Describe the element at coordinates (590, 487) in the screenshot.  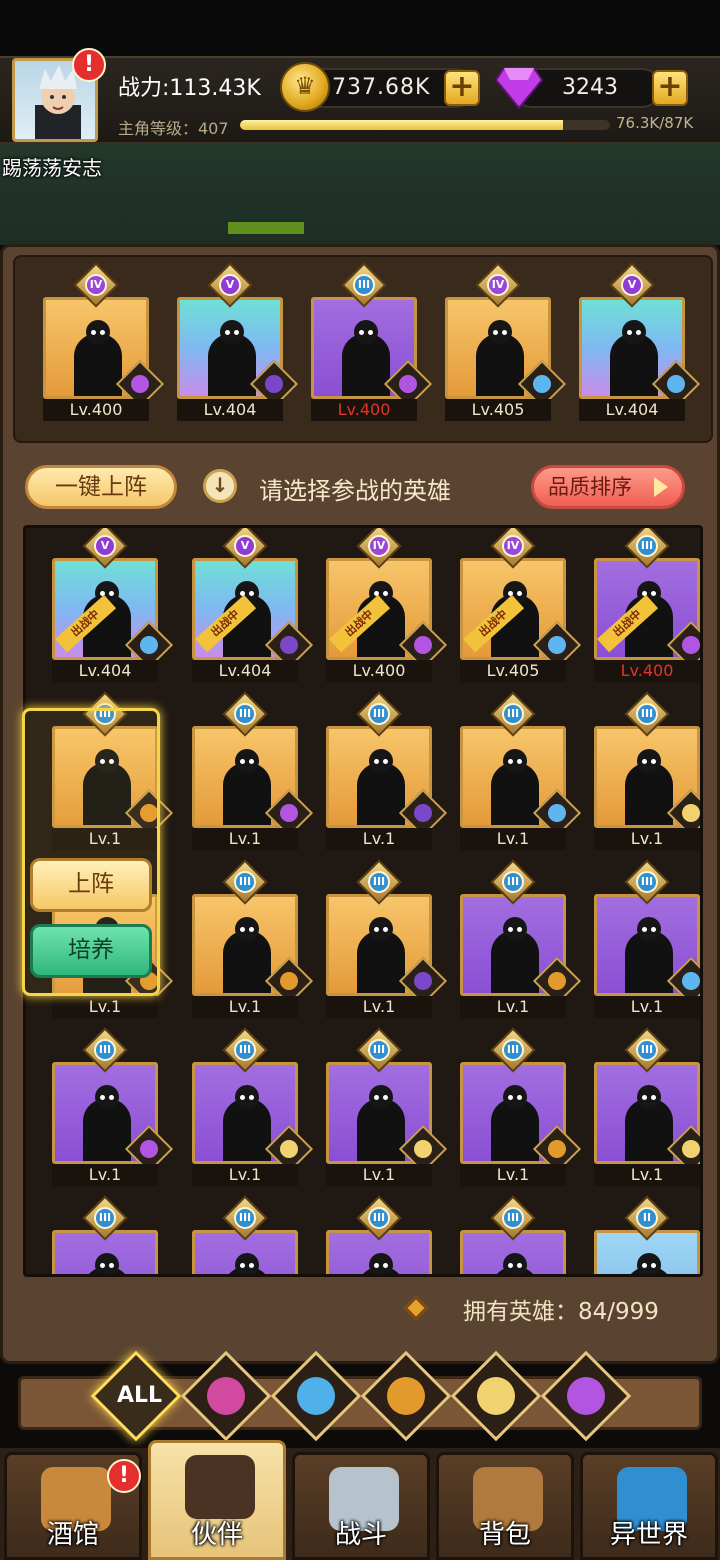
I see `sort-label: 品质排序` at that location.